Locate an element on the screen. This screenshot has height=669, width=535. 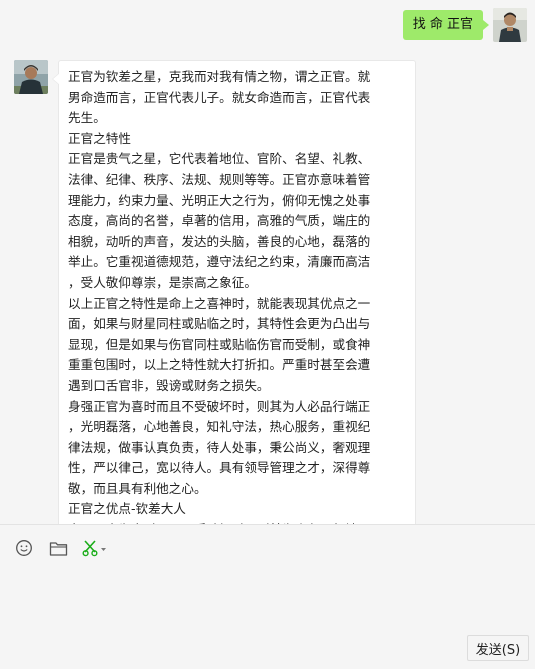
message-line: 正官之特性 is located at coordinates (99, 138).